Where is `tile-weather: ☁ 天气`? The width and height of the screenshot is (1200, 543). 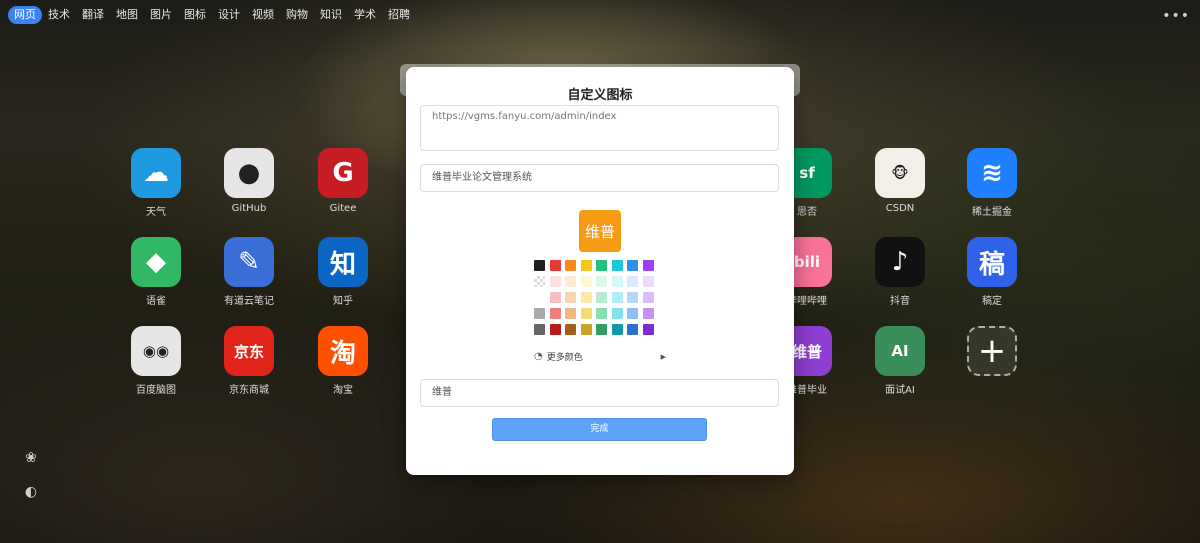
tile-weather: ☁ 天气 is located at coordinates (156, 183).